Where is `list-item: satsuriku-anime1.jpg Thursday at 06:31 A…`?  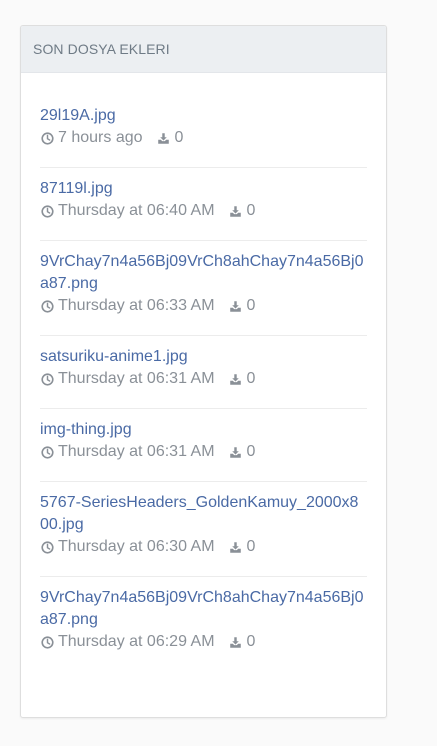
list-item: satsuriku-anime1.jpg Thursday at 06:31 A… is located at coordinates (203, 372).